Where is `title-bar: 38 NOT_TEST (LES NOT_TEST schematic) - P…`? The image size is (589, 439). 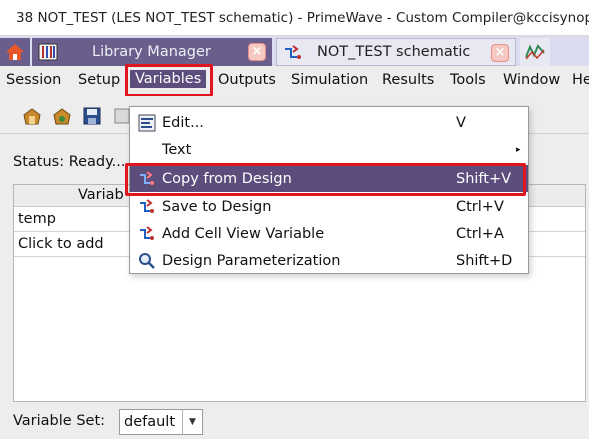 title-bar: 38 NOT_TEST (LES NOT_TEST schematic) - P… is located at coordinates (294, 18).